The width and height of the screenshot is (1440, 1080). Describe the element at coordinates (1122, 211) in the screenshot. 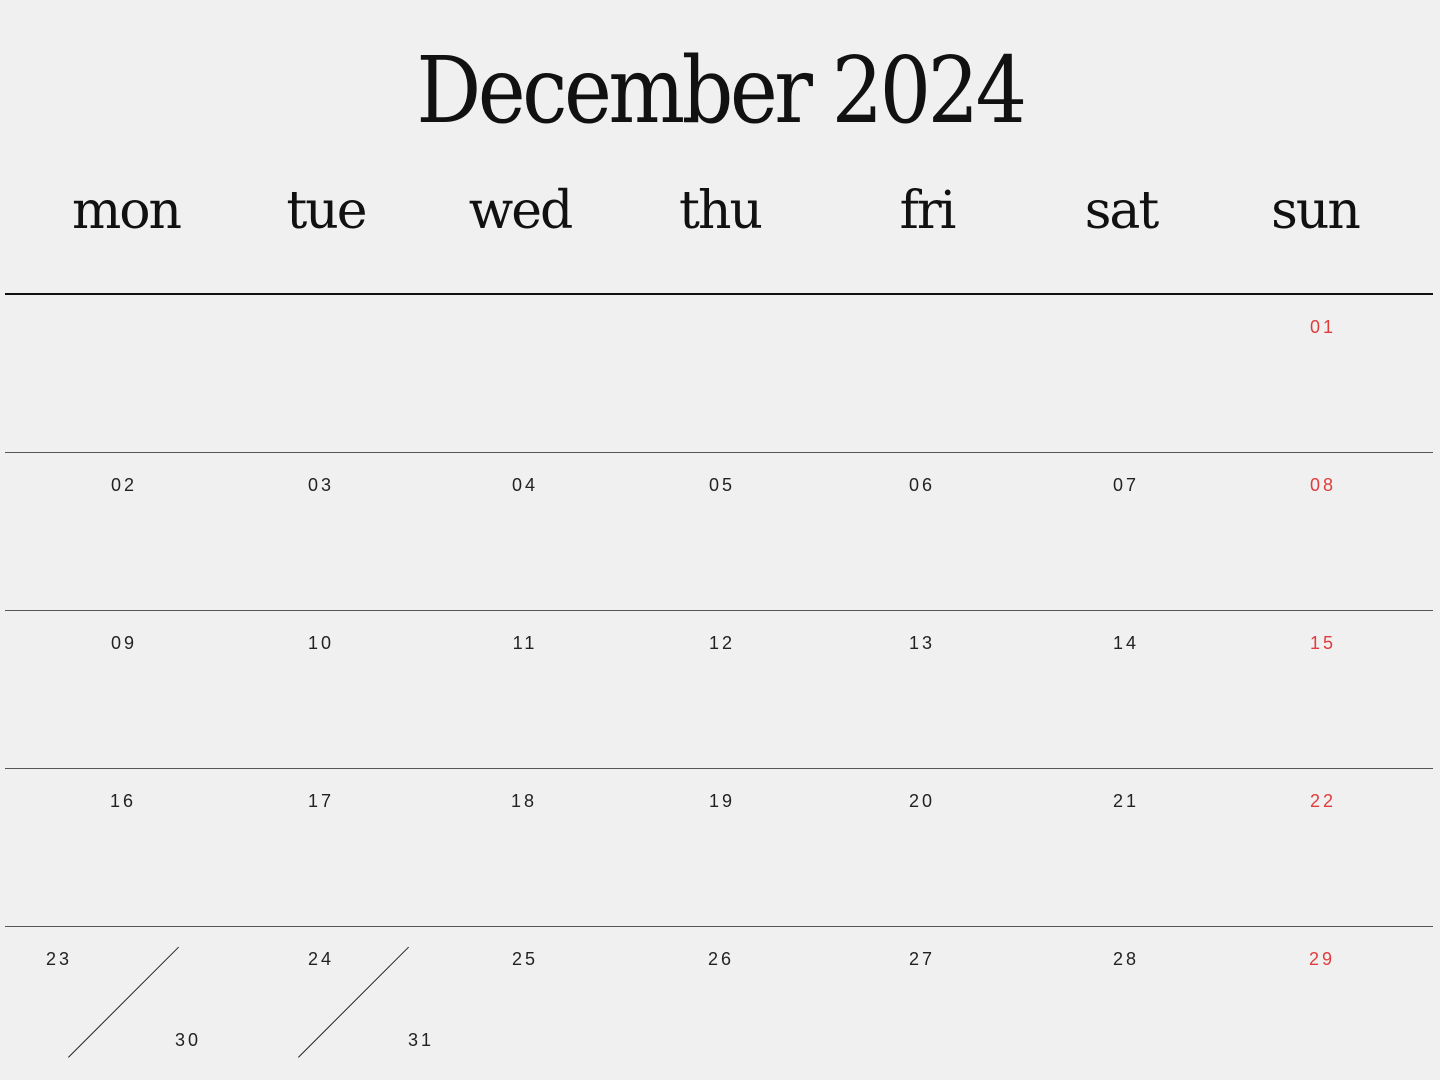

I see `weekday-sat: sat` at that location.